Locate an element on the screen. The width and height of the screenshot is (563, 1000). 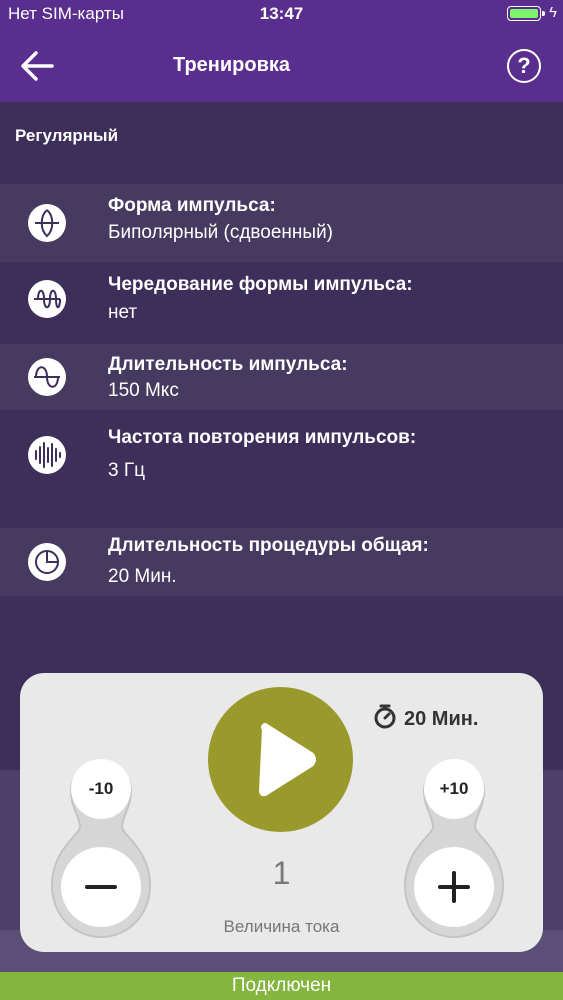
bipolar-waveform-icon is located at coordinates (47, 223).